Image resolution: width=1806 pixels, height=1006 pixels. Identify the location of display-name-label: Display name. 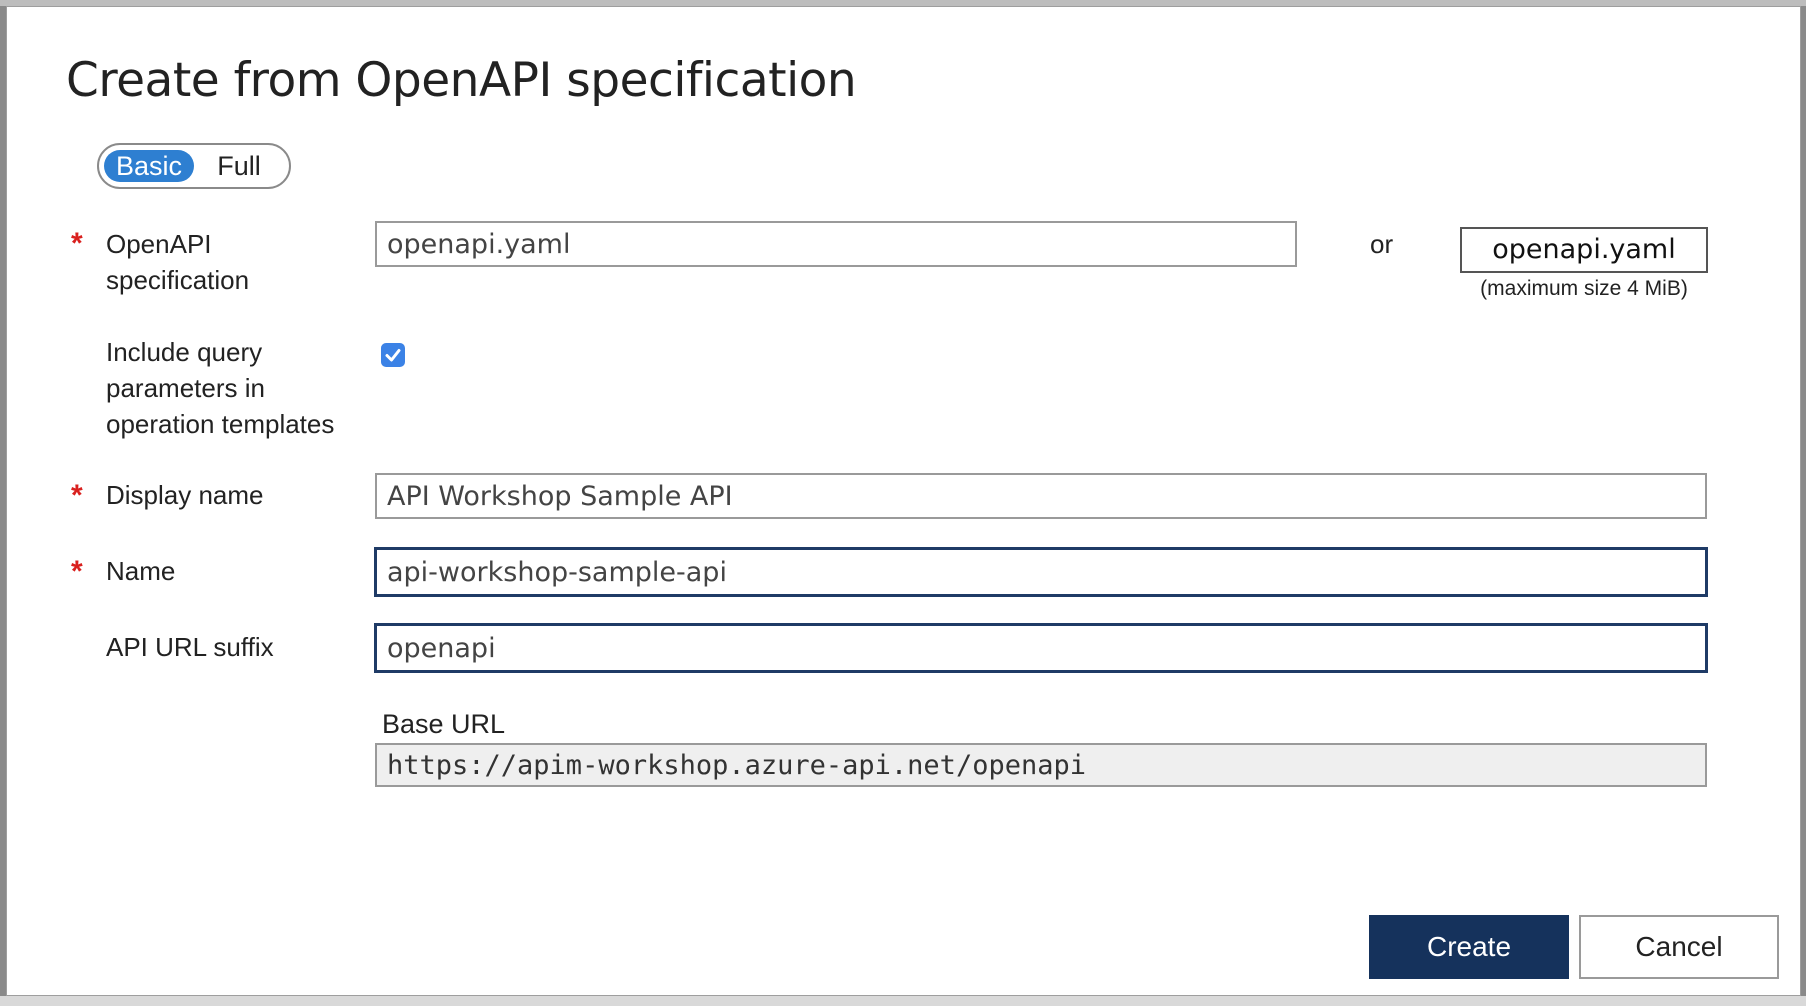
(185, 495).